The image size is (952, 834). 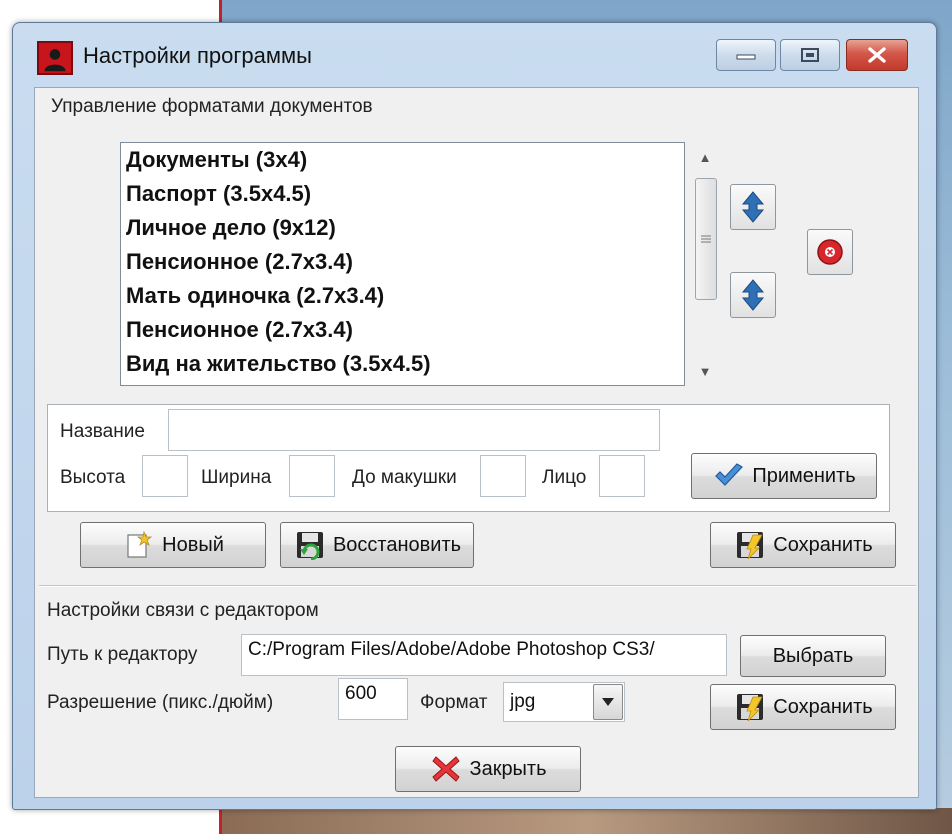 I want to click on close-button-label: Закрыть, so click(x=508, y=768).